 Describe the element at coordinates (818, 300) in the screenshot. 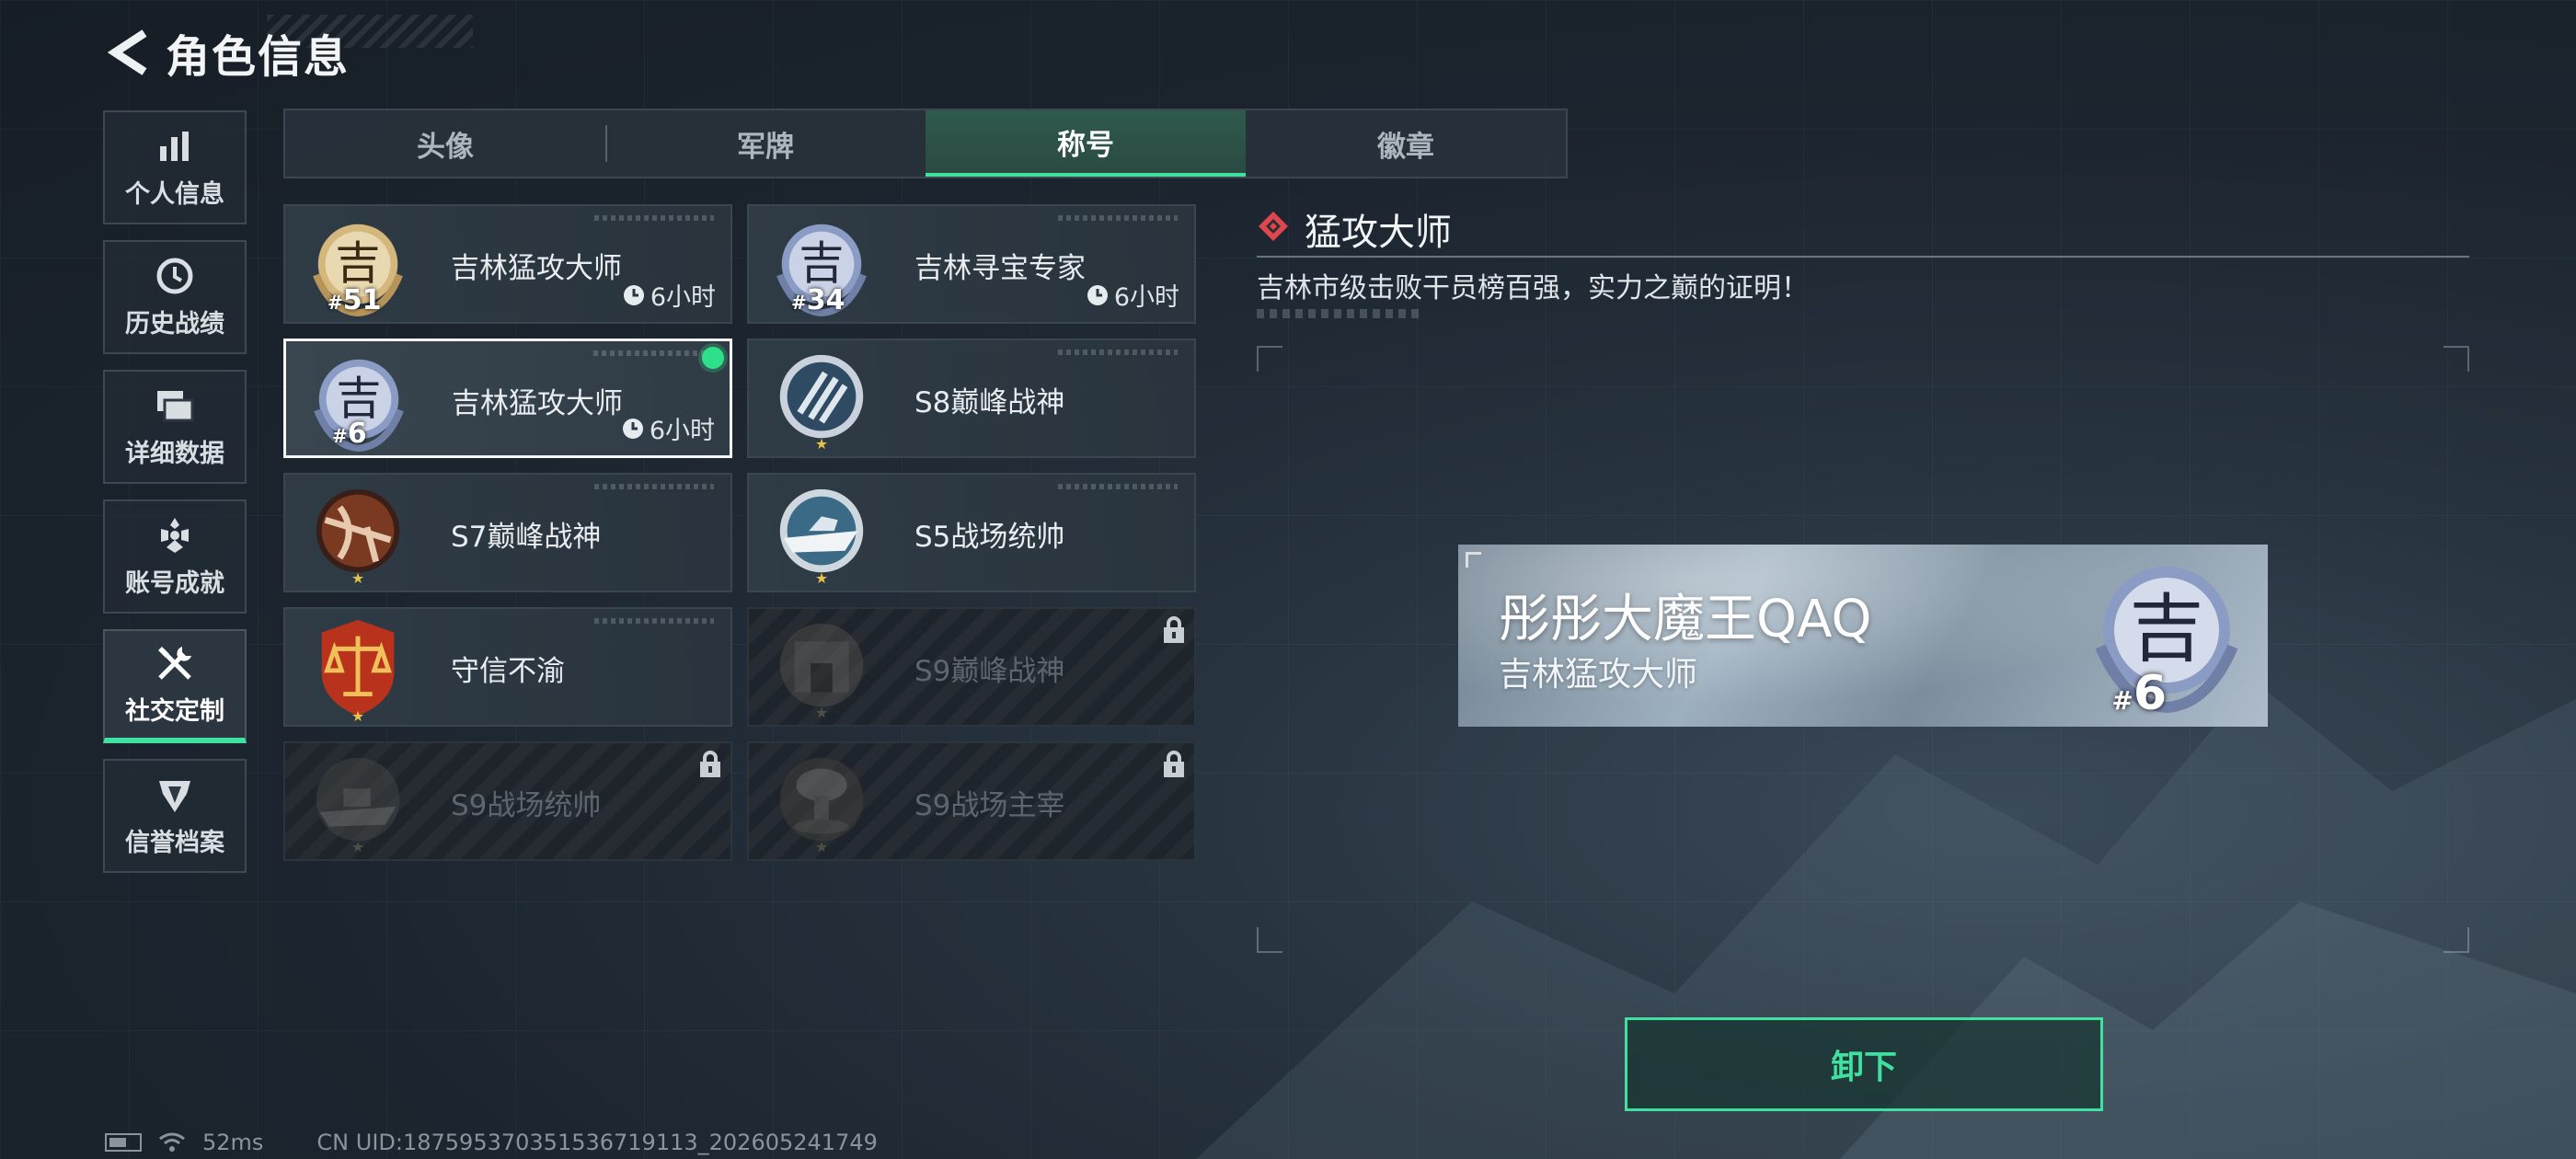

I see `rank-number: #34` at that location.